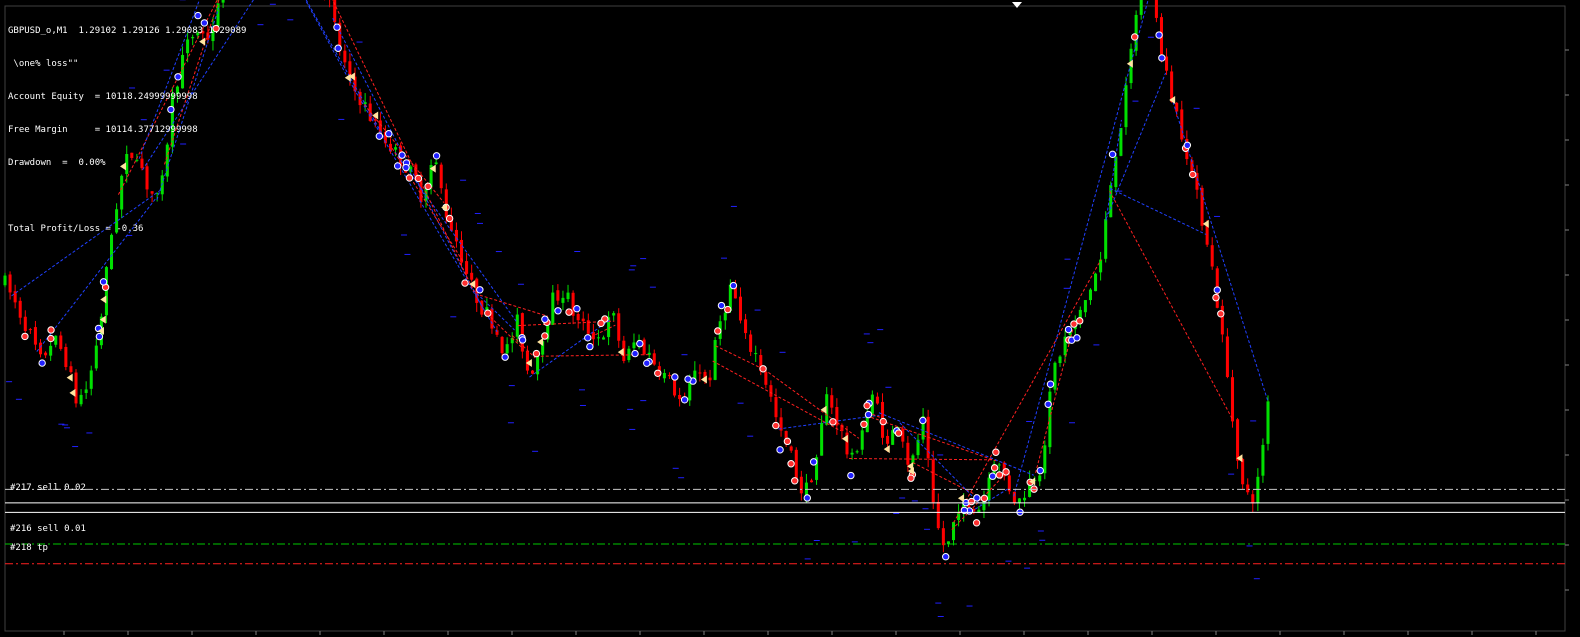 The width and height of the screenshot is (1580, 637). What do you see at coordinates (76, 229) in the screenshot?
I see `total-profit-loss-line: Total Profit/Loss = -0.36` at bounding box center [76, 229].